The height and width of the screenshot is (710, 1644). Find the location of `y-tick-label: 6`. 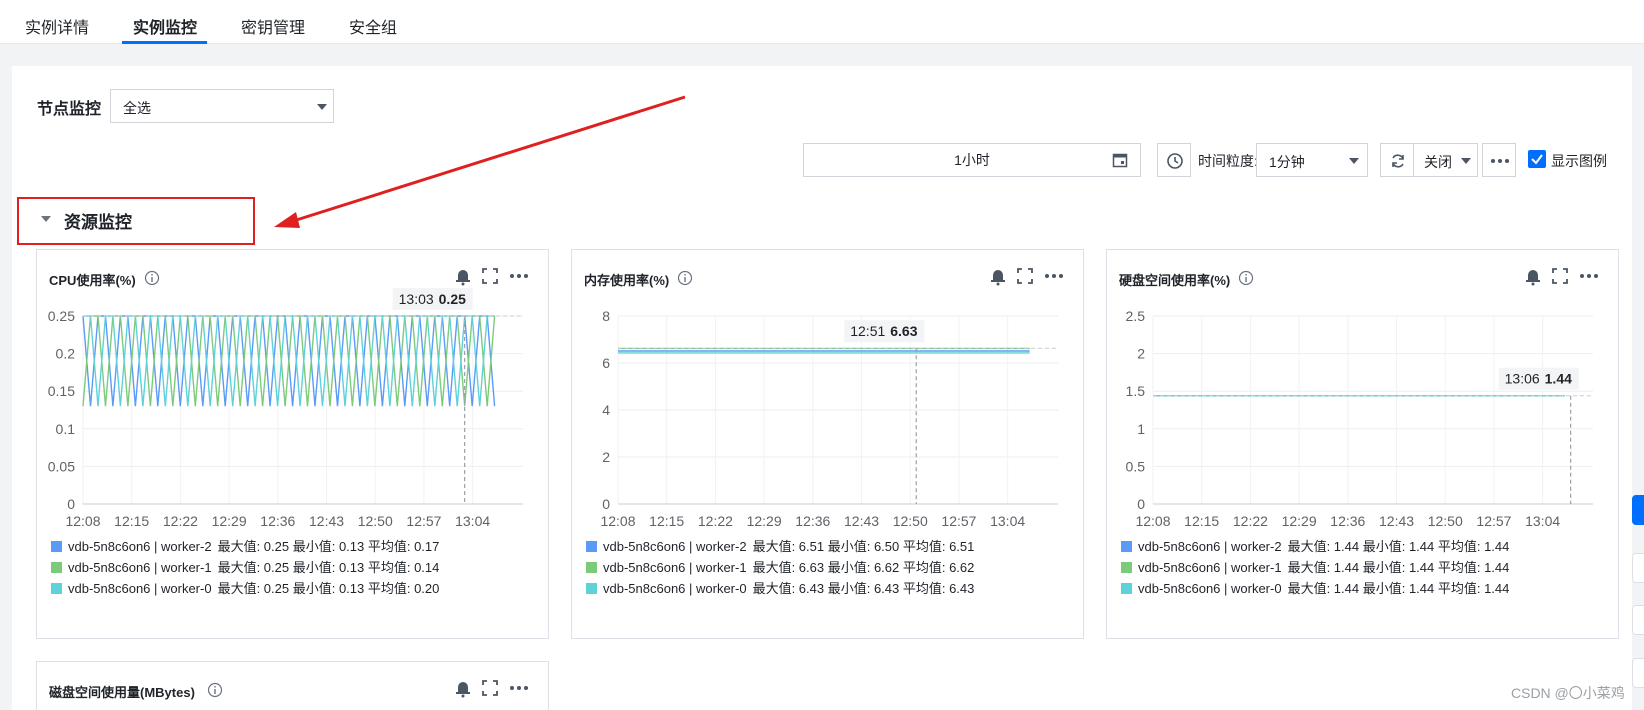

y-tick-label: 6 is located at coordinates (606, 363).